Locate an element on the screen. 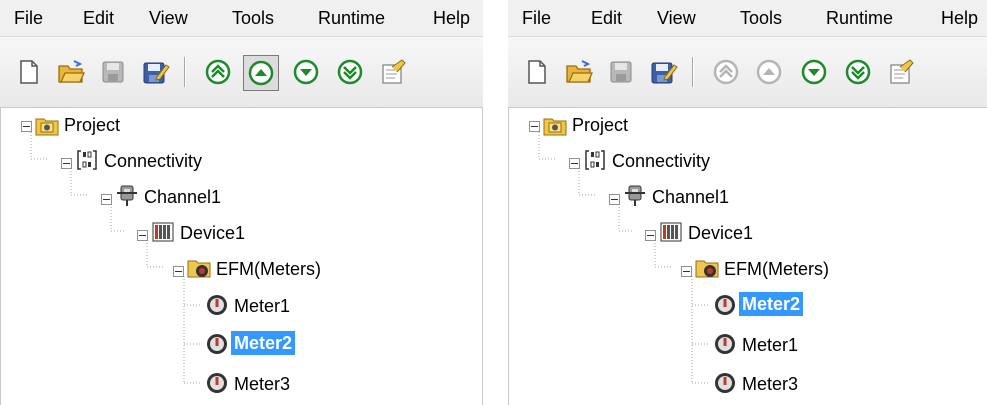 The image size is (987, 405). move-to-top-icon is located at coordinates (218, 72).